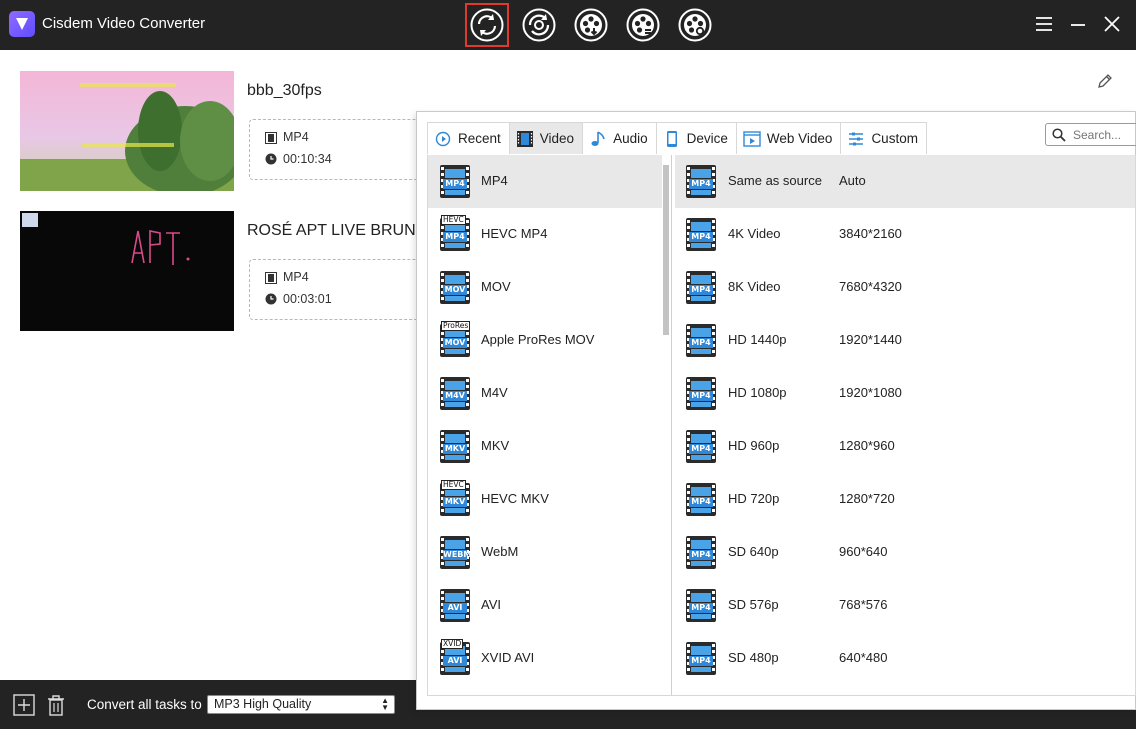 This screenshot has height=729, width=1136. What do you see at coordinates (545, 552) in the screenshot?
I see `format-item: WEBM WebM` at bounding box center [545, 552].